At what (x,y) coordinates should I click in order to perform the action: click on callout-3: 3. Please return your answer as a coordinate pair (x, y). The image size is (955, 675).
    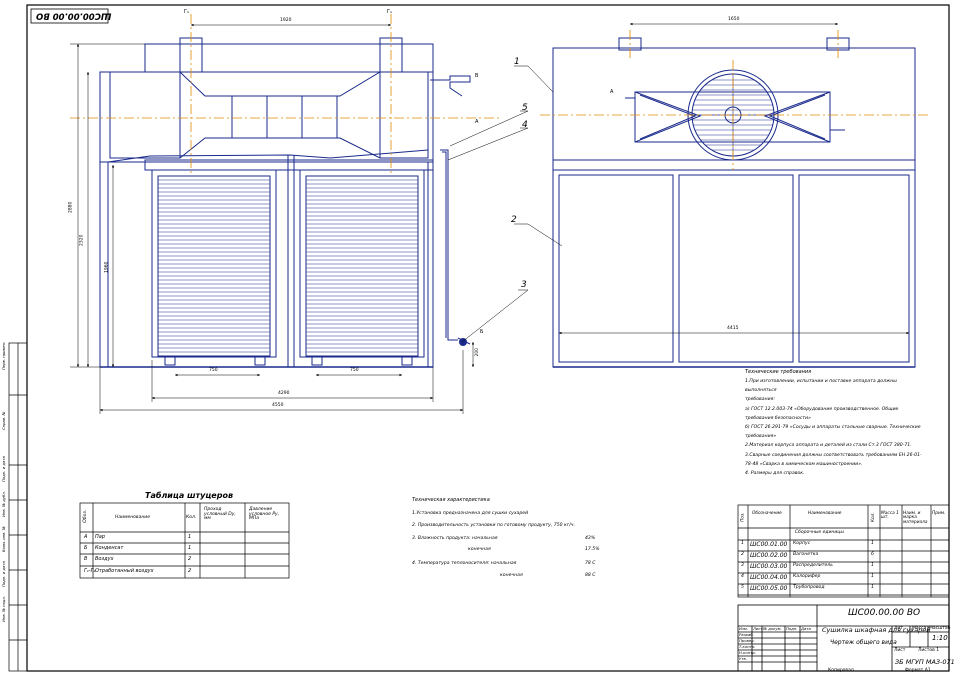
    Looking at the image, I should click on (524, 285).